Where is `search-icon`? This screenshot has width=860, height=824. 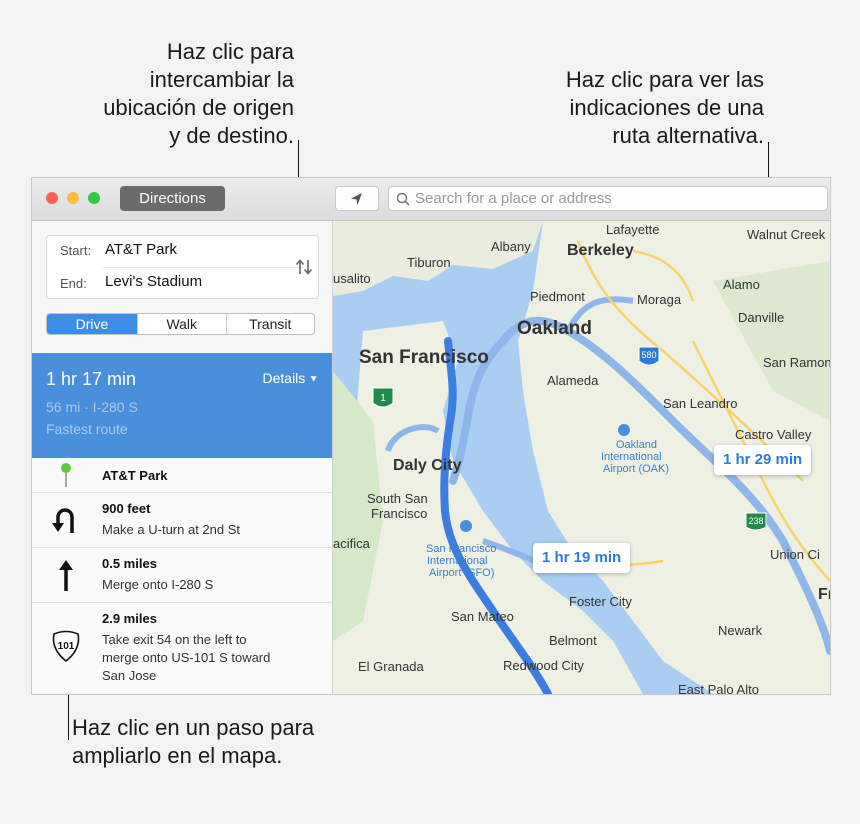
search-icon is located at coordinates (403, 199).